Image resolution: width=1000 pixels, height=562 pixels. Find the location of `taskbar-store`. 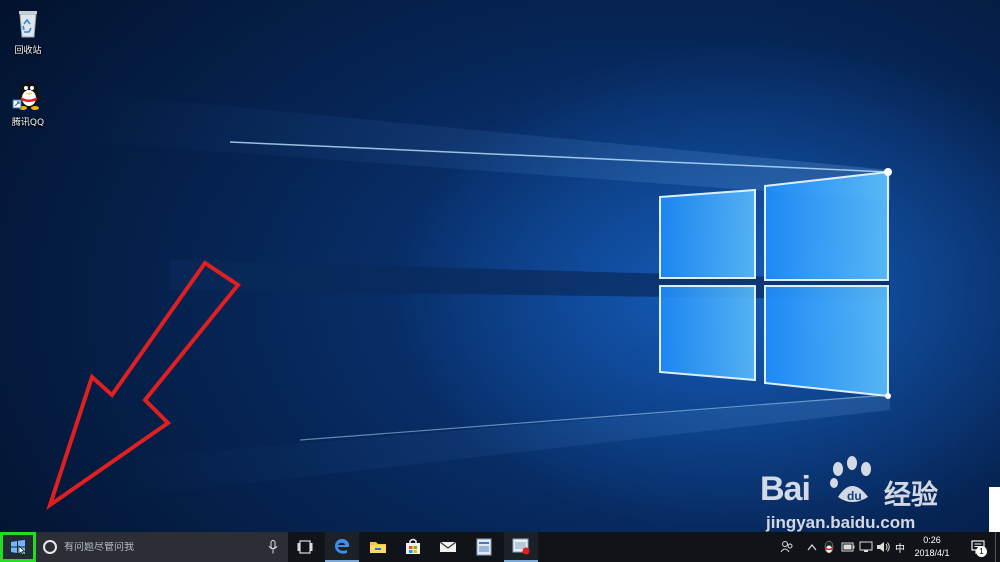

taskbar-store is located at coordinates (413, 547).